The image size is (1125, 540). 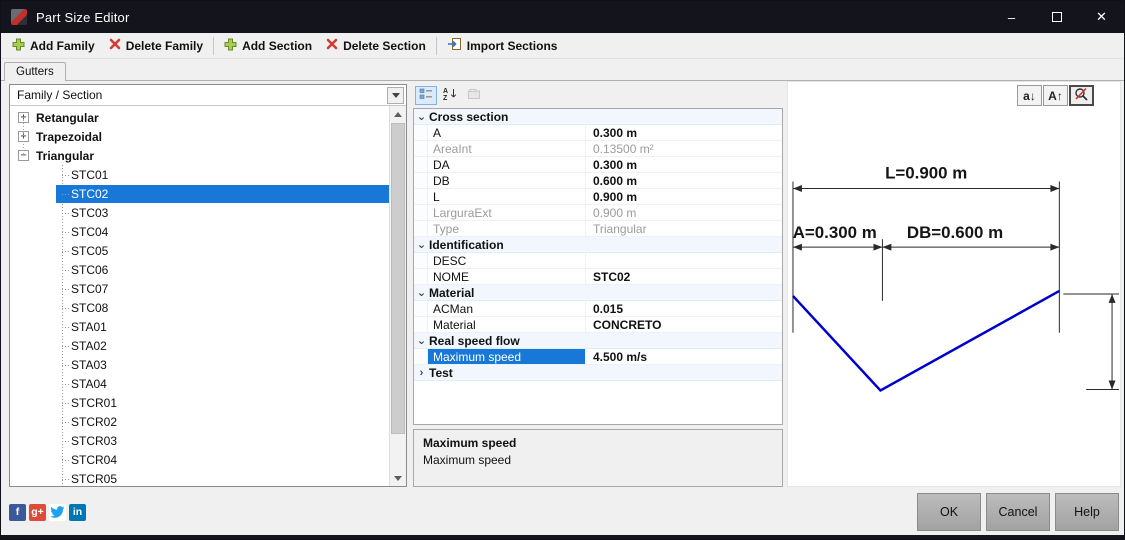 I want to click on tree-item-label: STCR05, so click(x=94, y=478).